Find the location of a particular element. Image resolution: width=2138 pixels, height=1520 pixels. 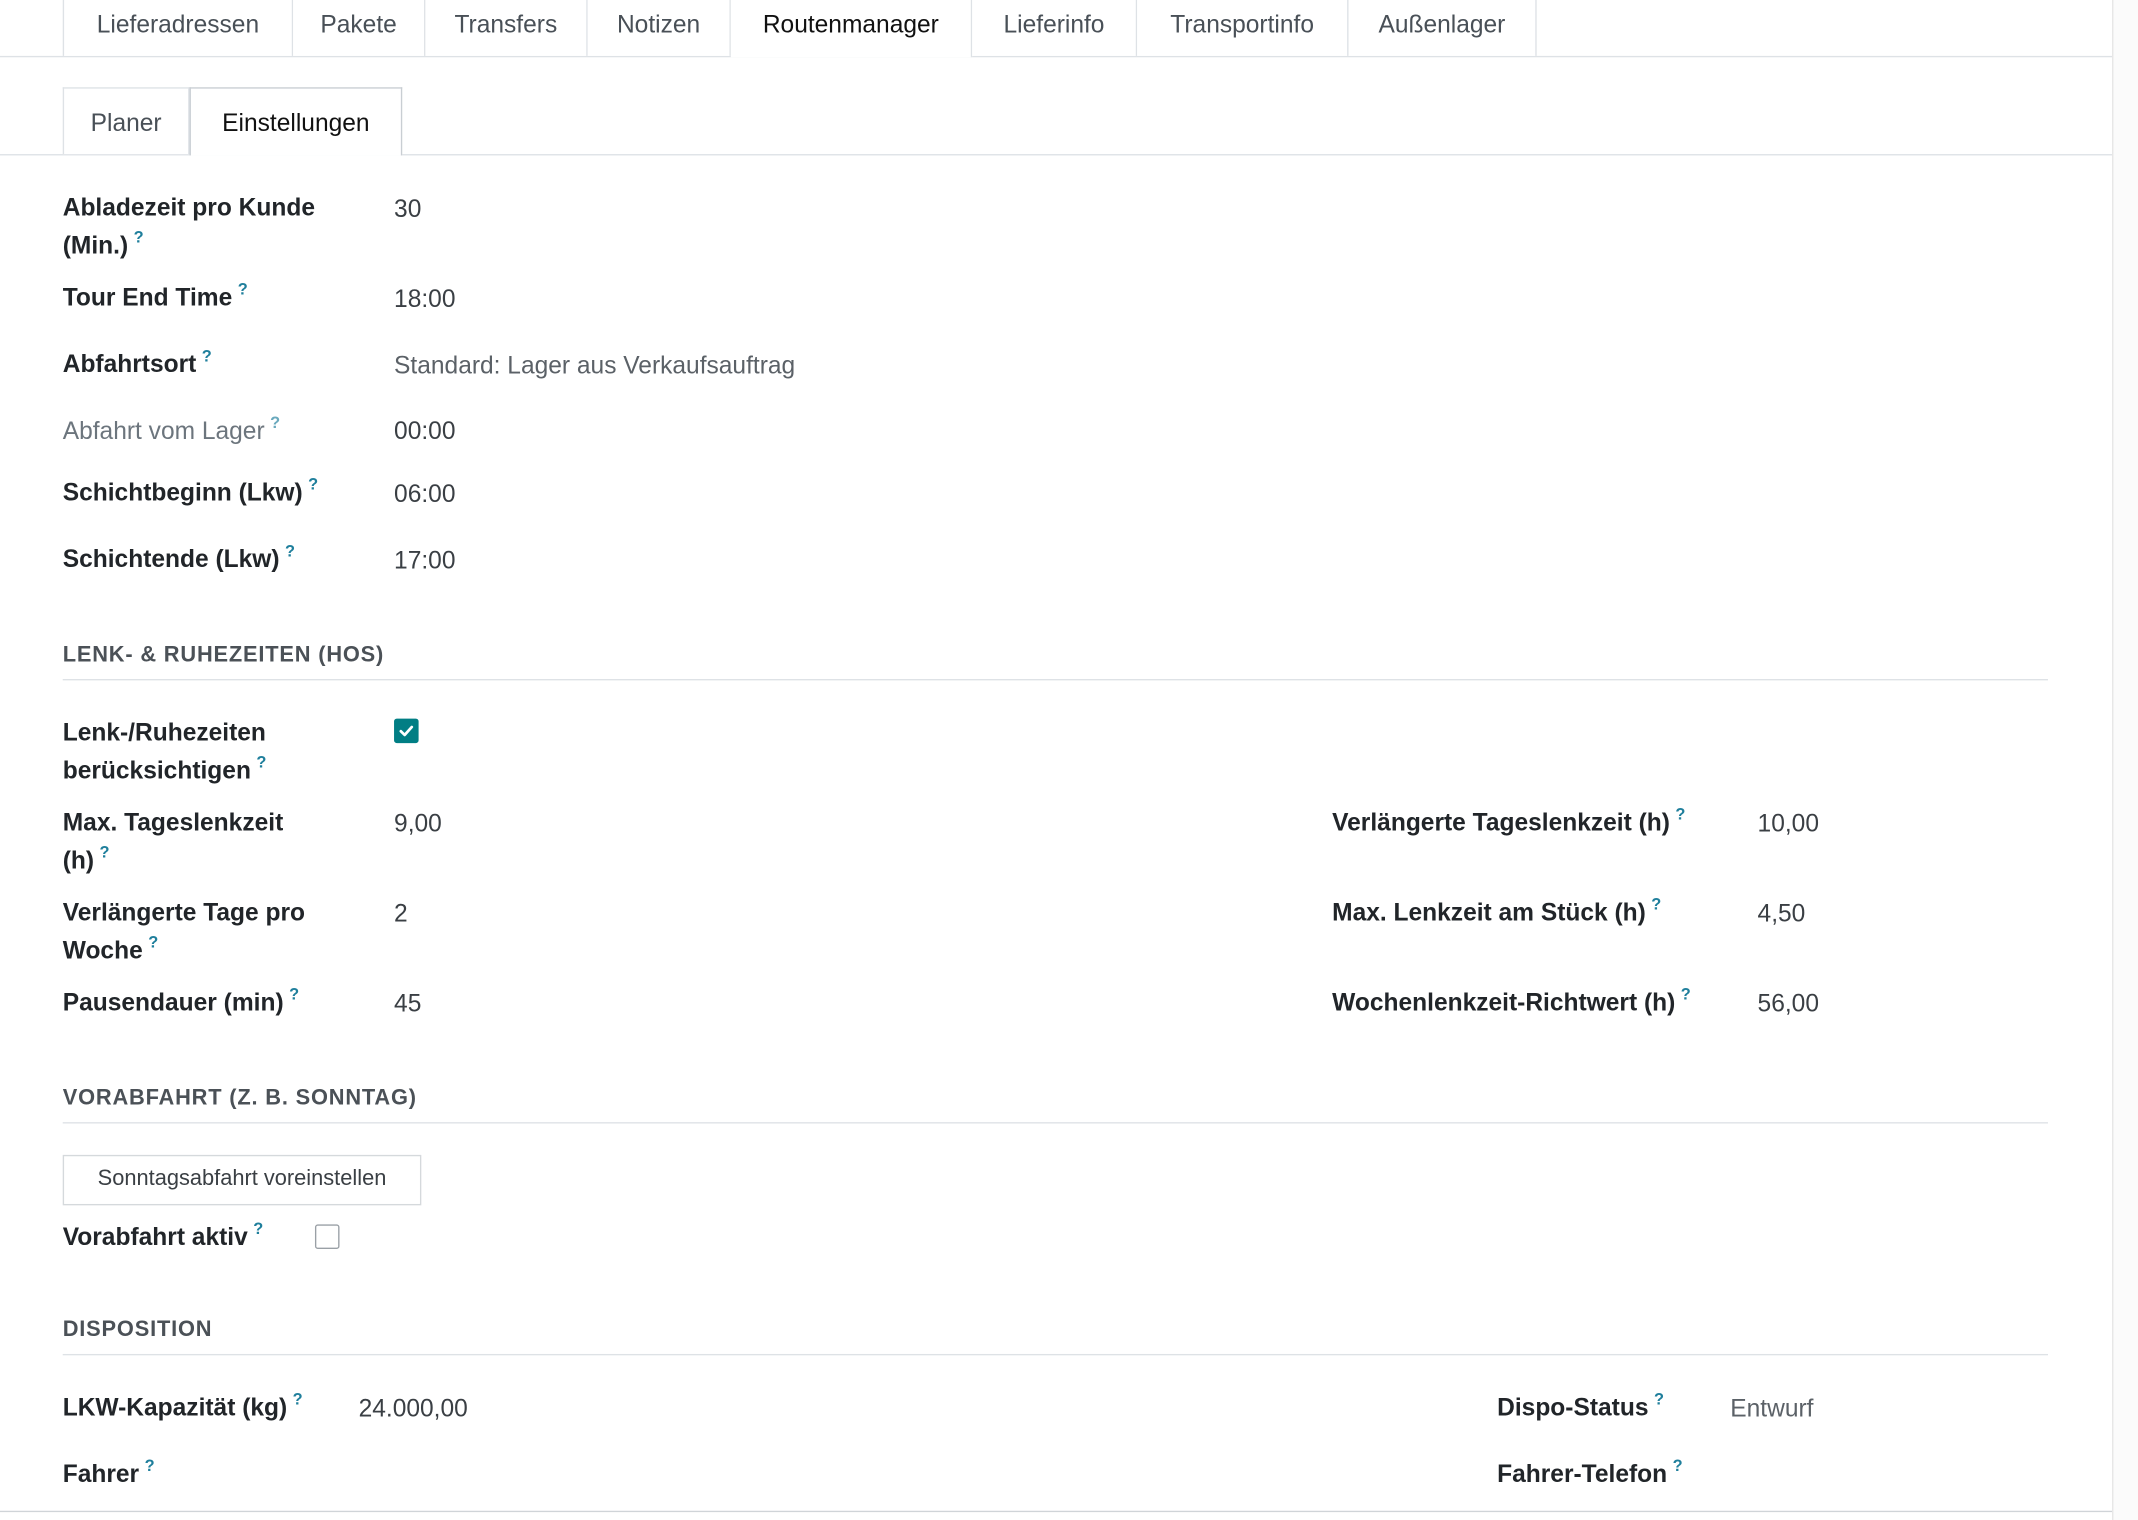

check-icon is located at coordinates (406, 731).